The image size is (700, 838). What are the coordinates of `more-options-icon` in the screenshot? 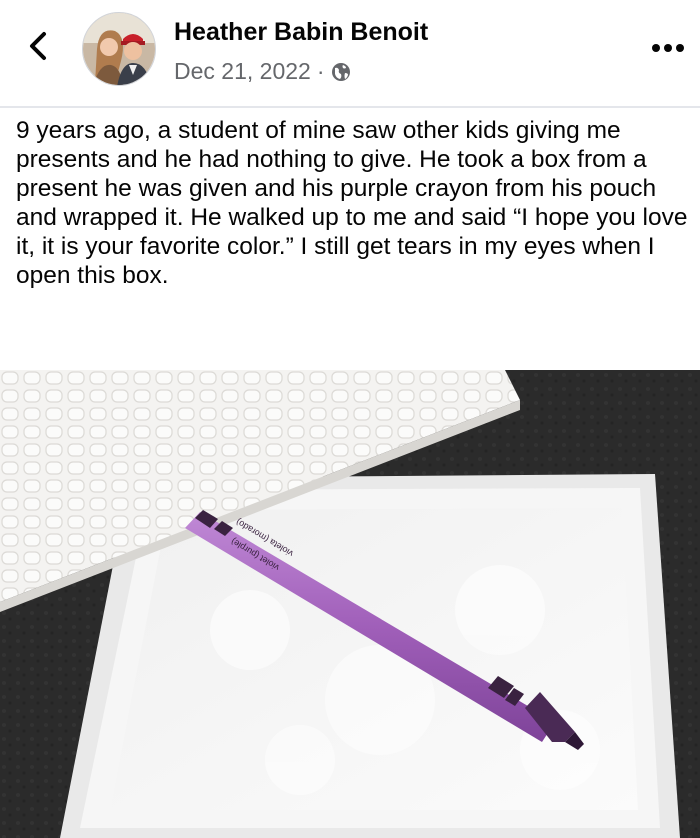 It's located at (668, 48).